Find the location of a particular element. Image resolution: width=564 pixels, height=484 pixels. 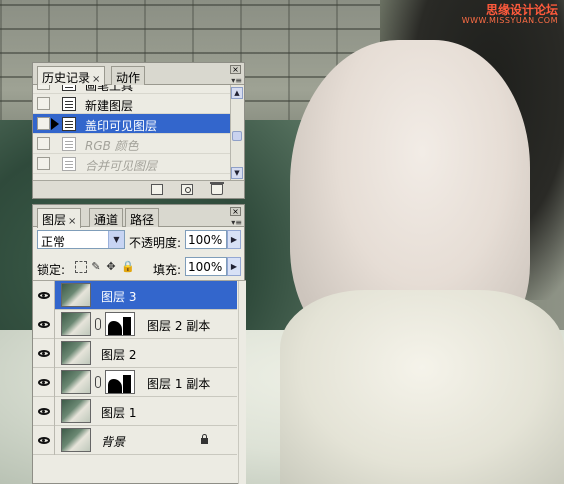

scroll-thumb is located at coordinates (237, 136).